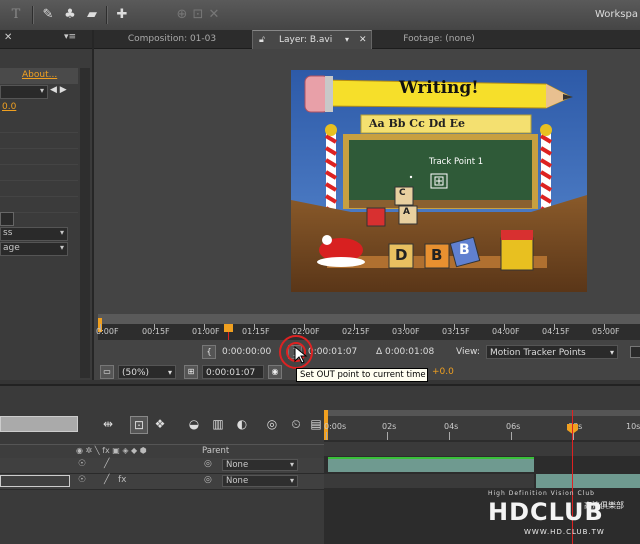 The width and height of the screenshot is (640, 544). What do you see at coordinates (335, 426) in the screenshot?
I see `timeline-ruler-label: 0:00s` at bounding box center [335, 426].